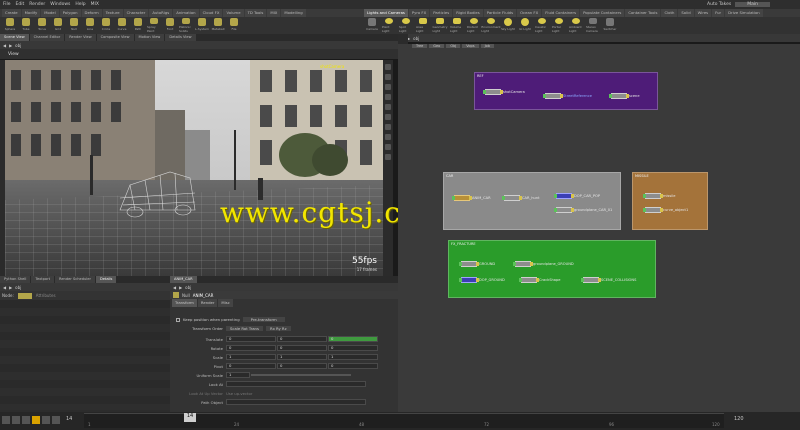 This screenshot has width=800, height=430. Describe the element at coordinates (18, 287) in the screenshot. I see `details-obj-path: obj` at that location.